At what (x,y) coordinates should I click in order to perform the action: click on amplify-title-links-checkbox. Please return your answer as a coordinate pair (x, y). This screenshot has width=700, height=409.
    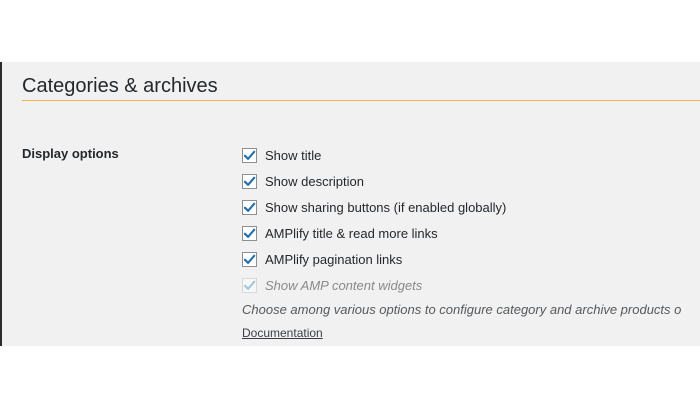
    Looking at the image, I should click on (249, 233).